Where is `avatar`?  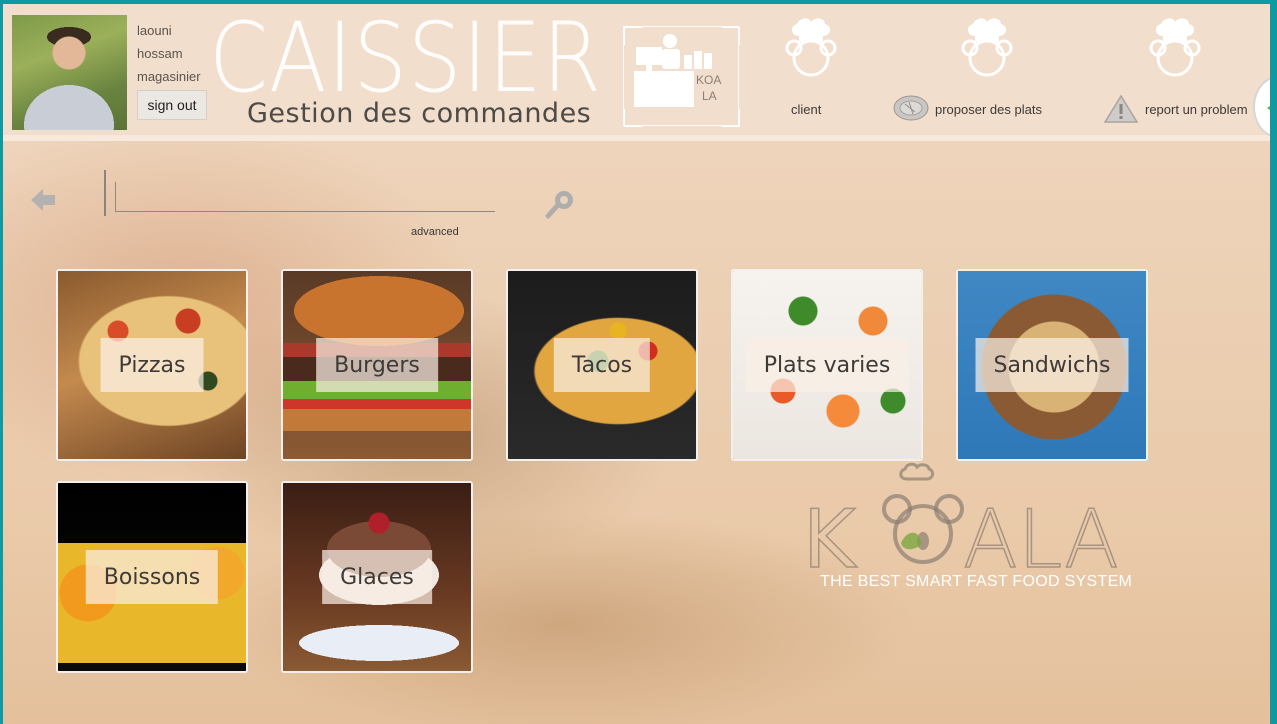 avatar is located at coordinates (69, 72).